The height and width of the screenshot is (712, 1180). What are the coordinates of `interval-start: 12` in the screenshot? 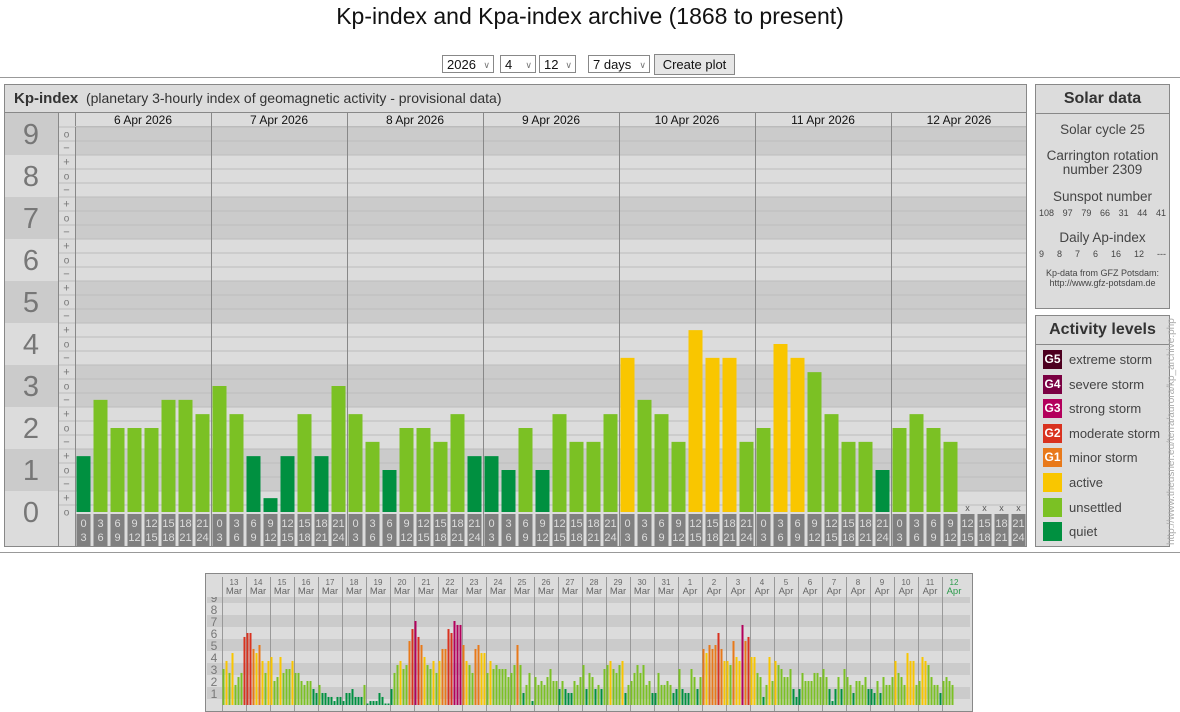 It's located at (695, 524).